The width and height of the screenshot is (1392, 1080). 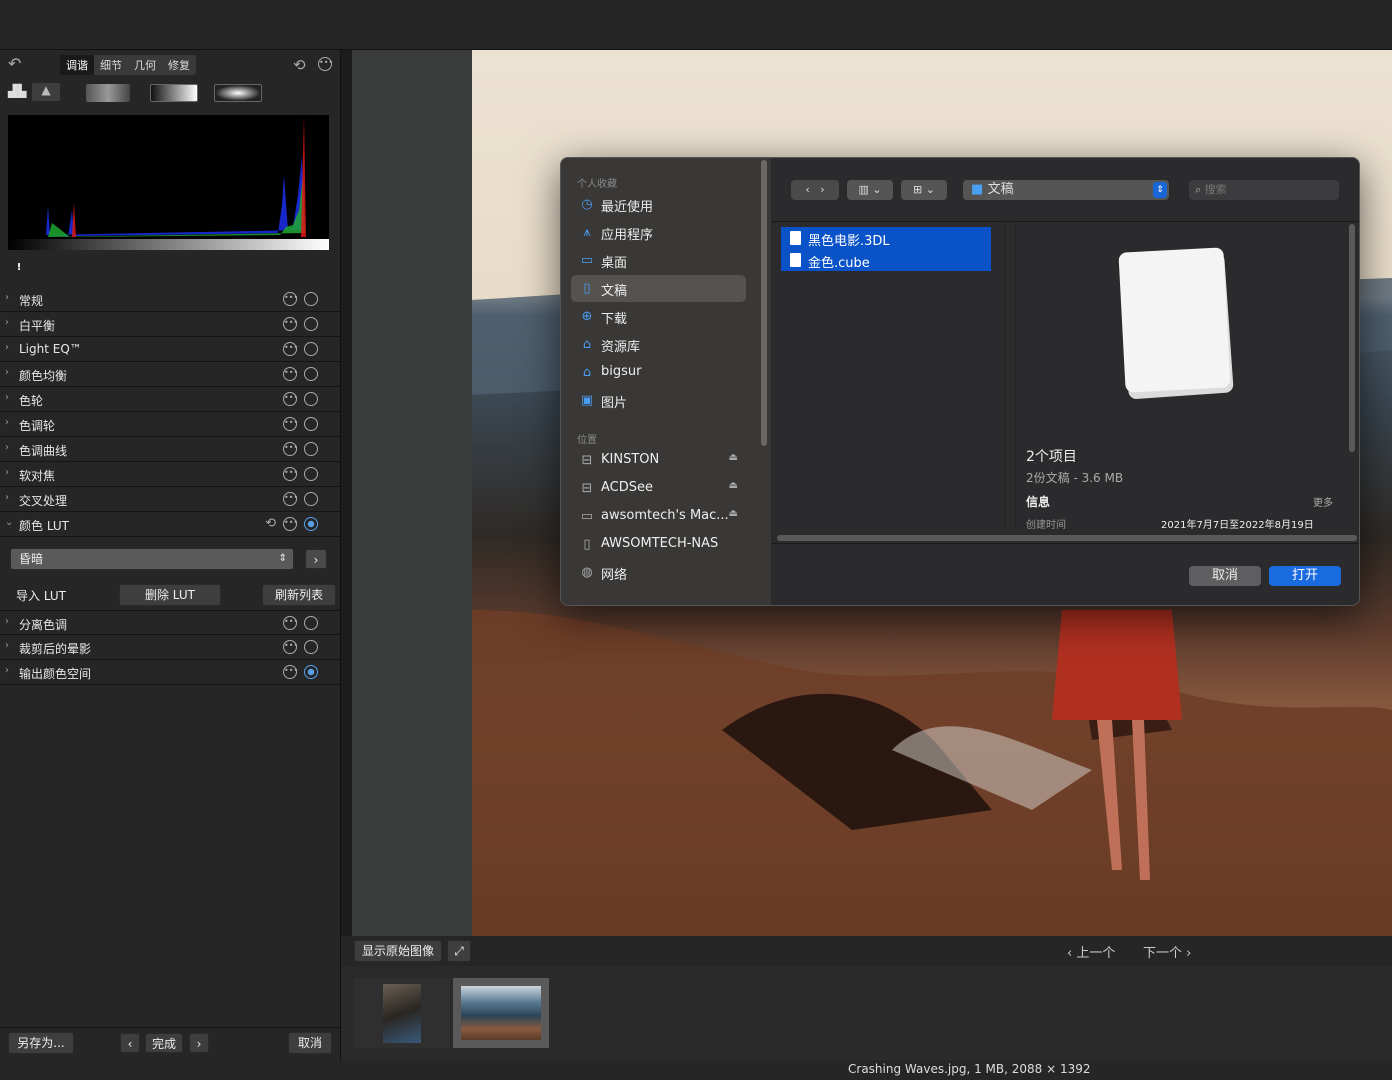 I want to click on refresh-list-button: 刷新列表, so click(x=299, y=595).